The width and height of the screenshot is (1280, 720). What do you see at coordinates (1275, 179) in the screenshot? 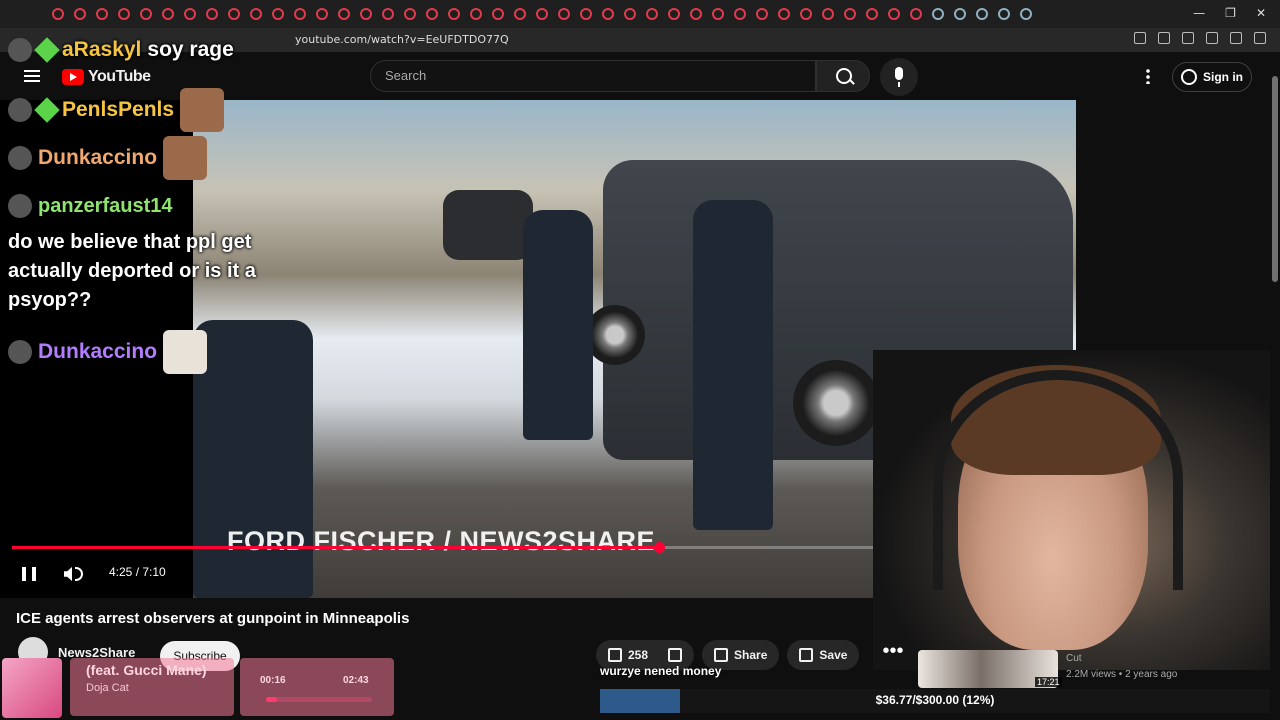
I see `scrollbar-thumb` at bounding box center [1275, 179].